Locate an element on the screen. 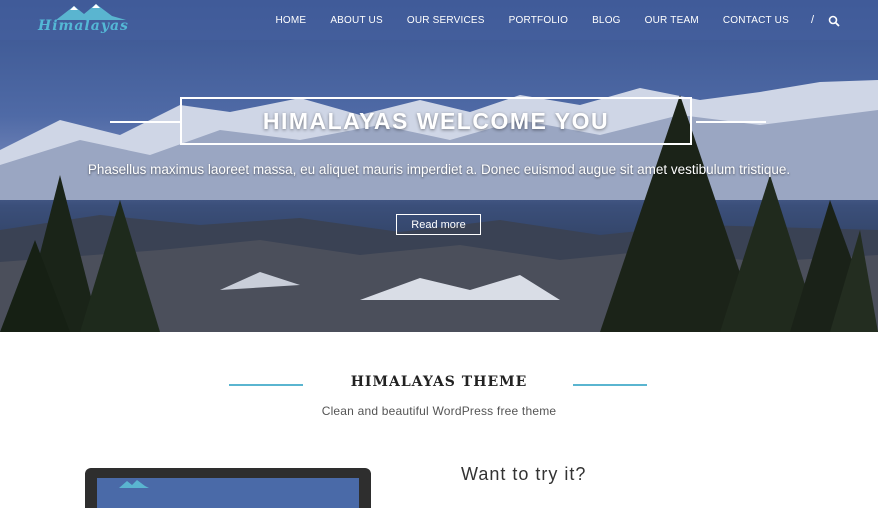  hero-title: HIMALAYAS WELCOME YOU is located at coordinates (436, 120).